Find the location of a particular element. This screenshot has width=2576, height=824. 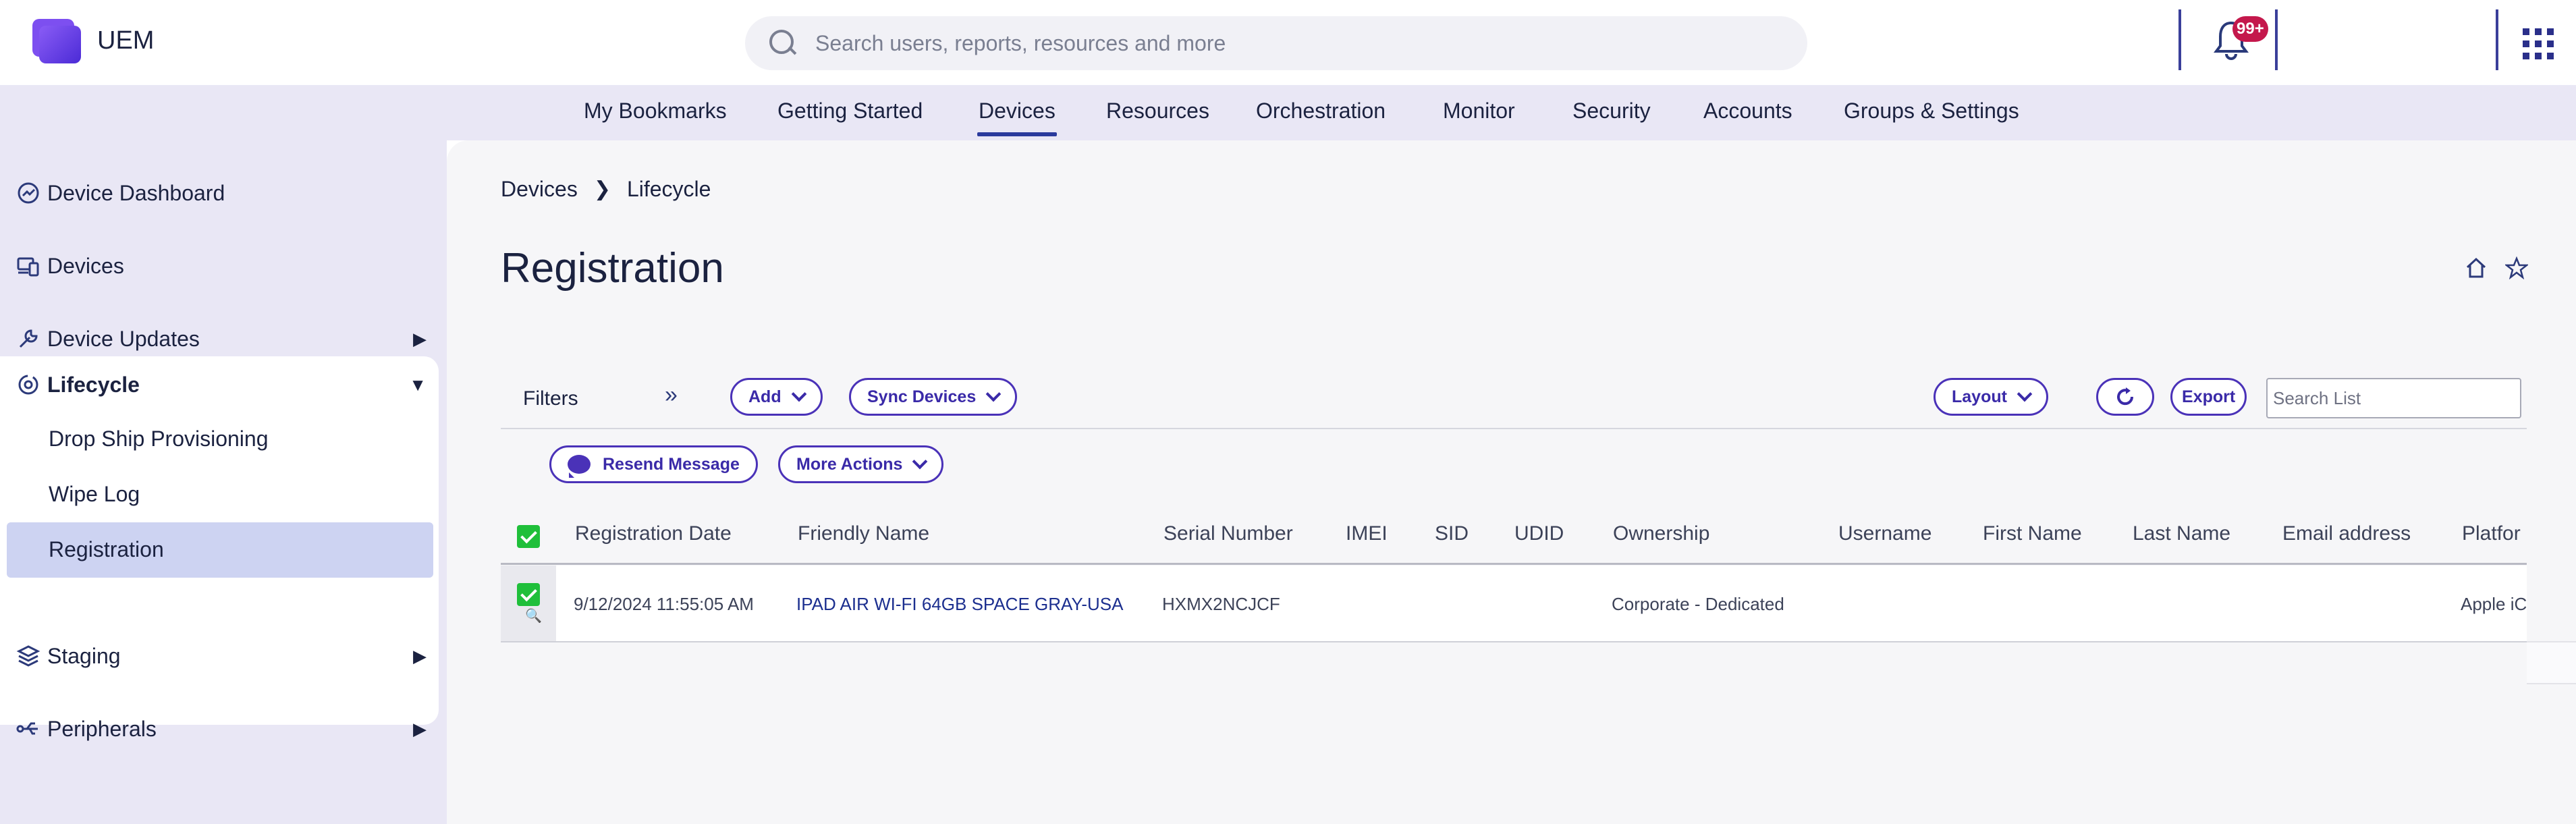

column-first-name: First Name is located at coordinates (2032, 533).